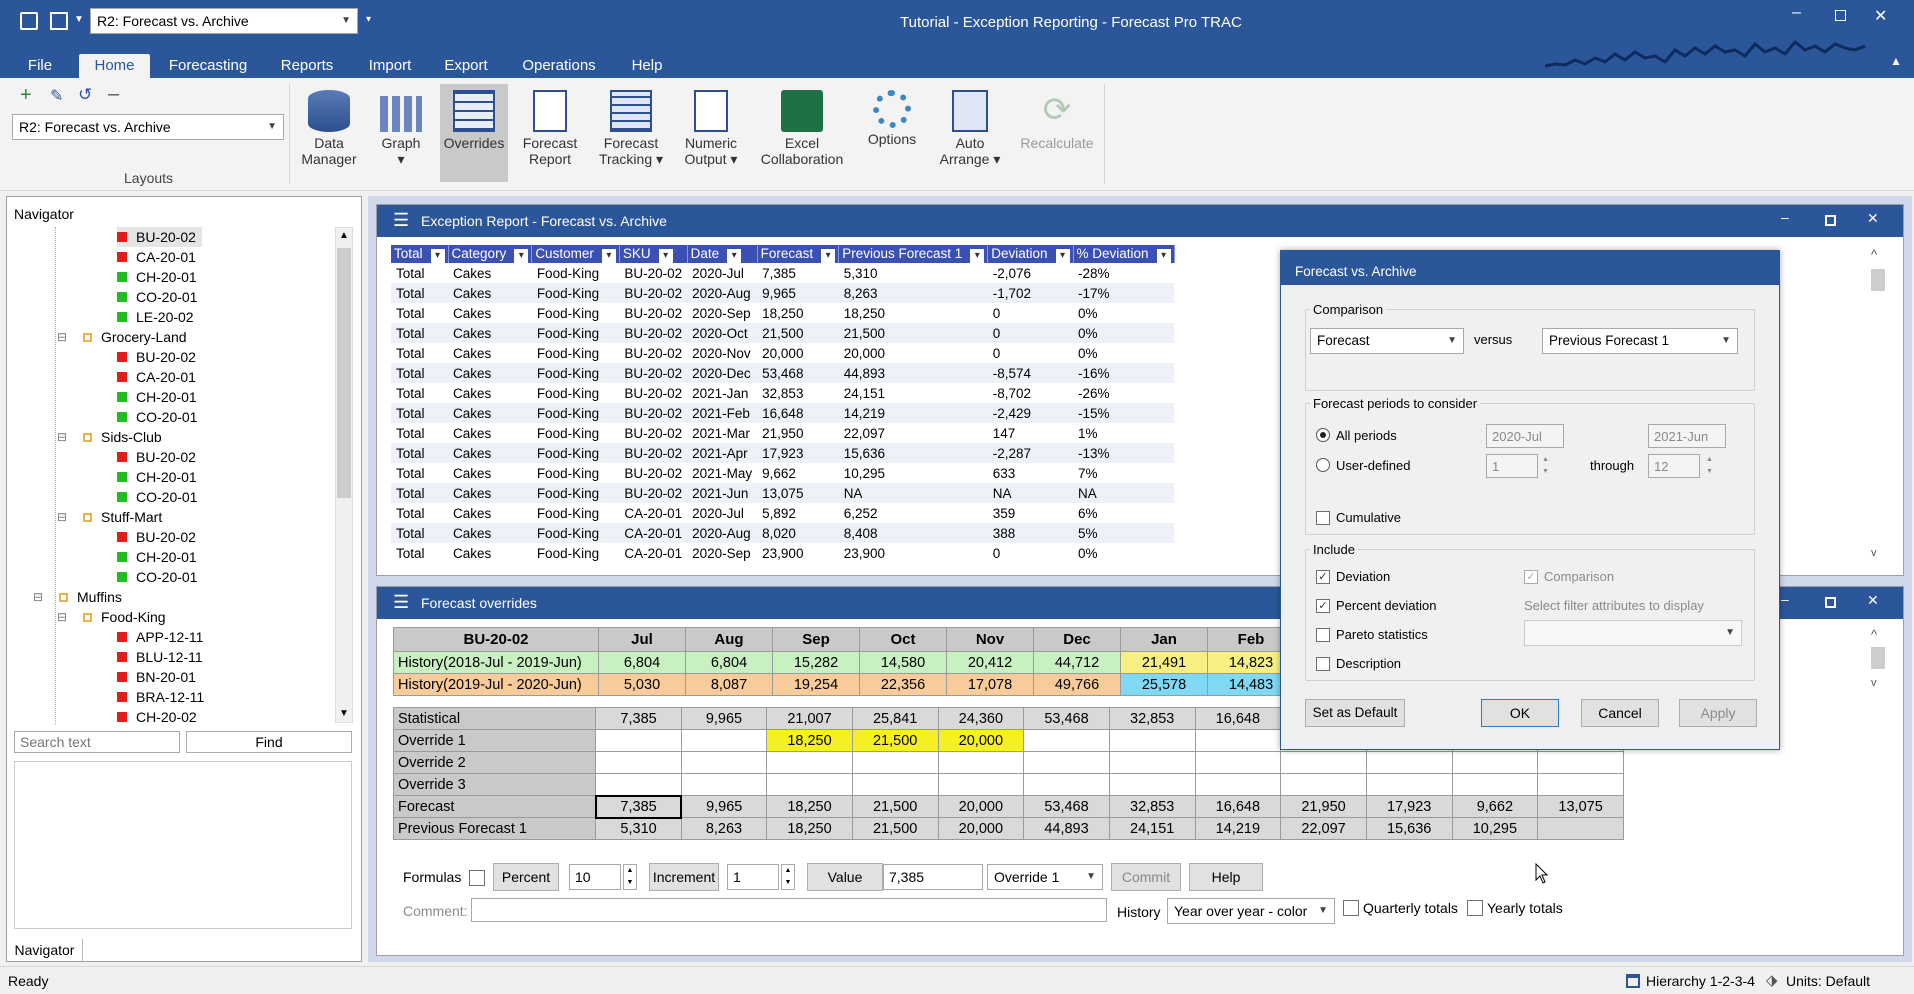 The height and width of the screenshot is (994, 1914). I want to click on comparison-checkbox: ✓, so click(1531, 577).